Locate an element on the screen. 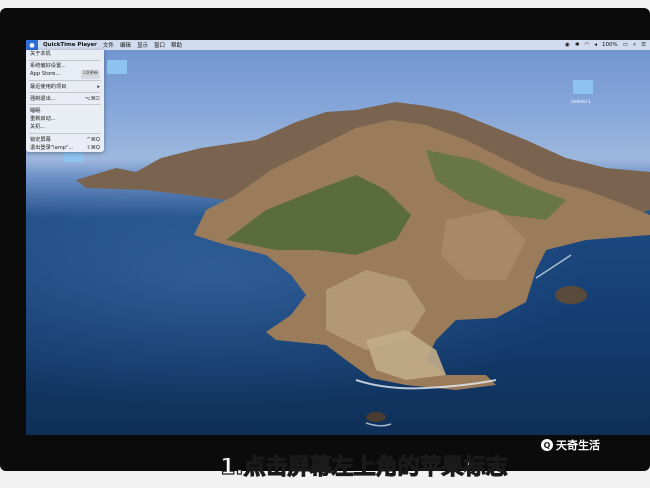 The width and height of the screenshot is (650, 488). menu-item-sleep: 睡眠 is located at coordinates (65, 111).